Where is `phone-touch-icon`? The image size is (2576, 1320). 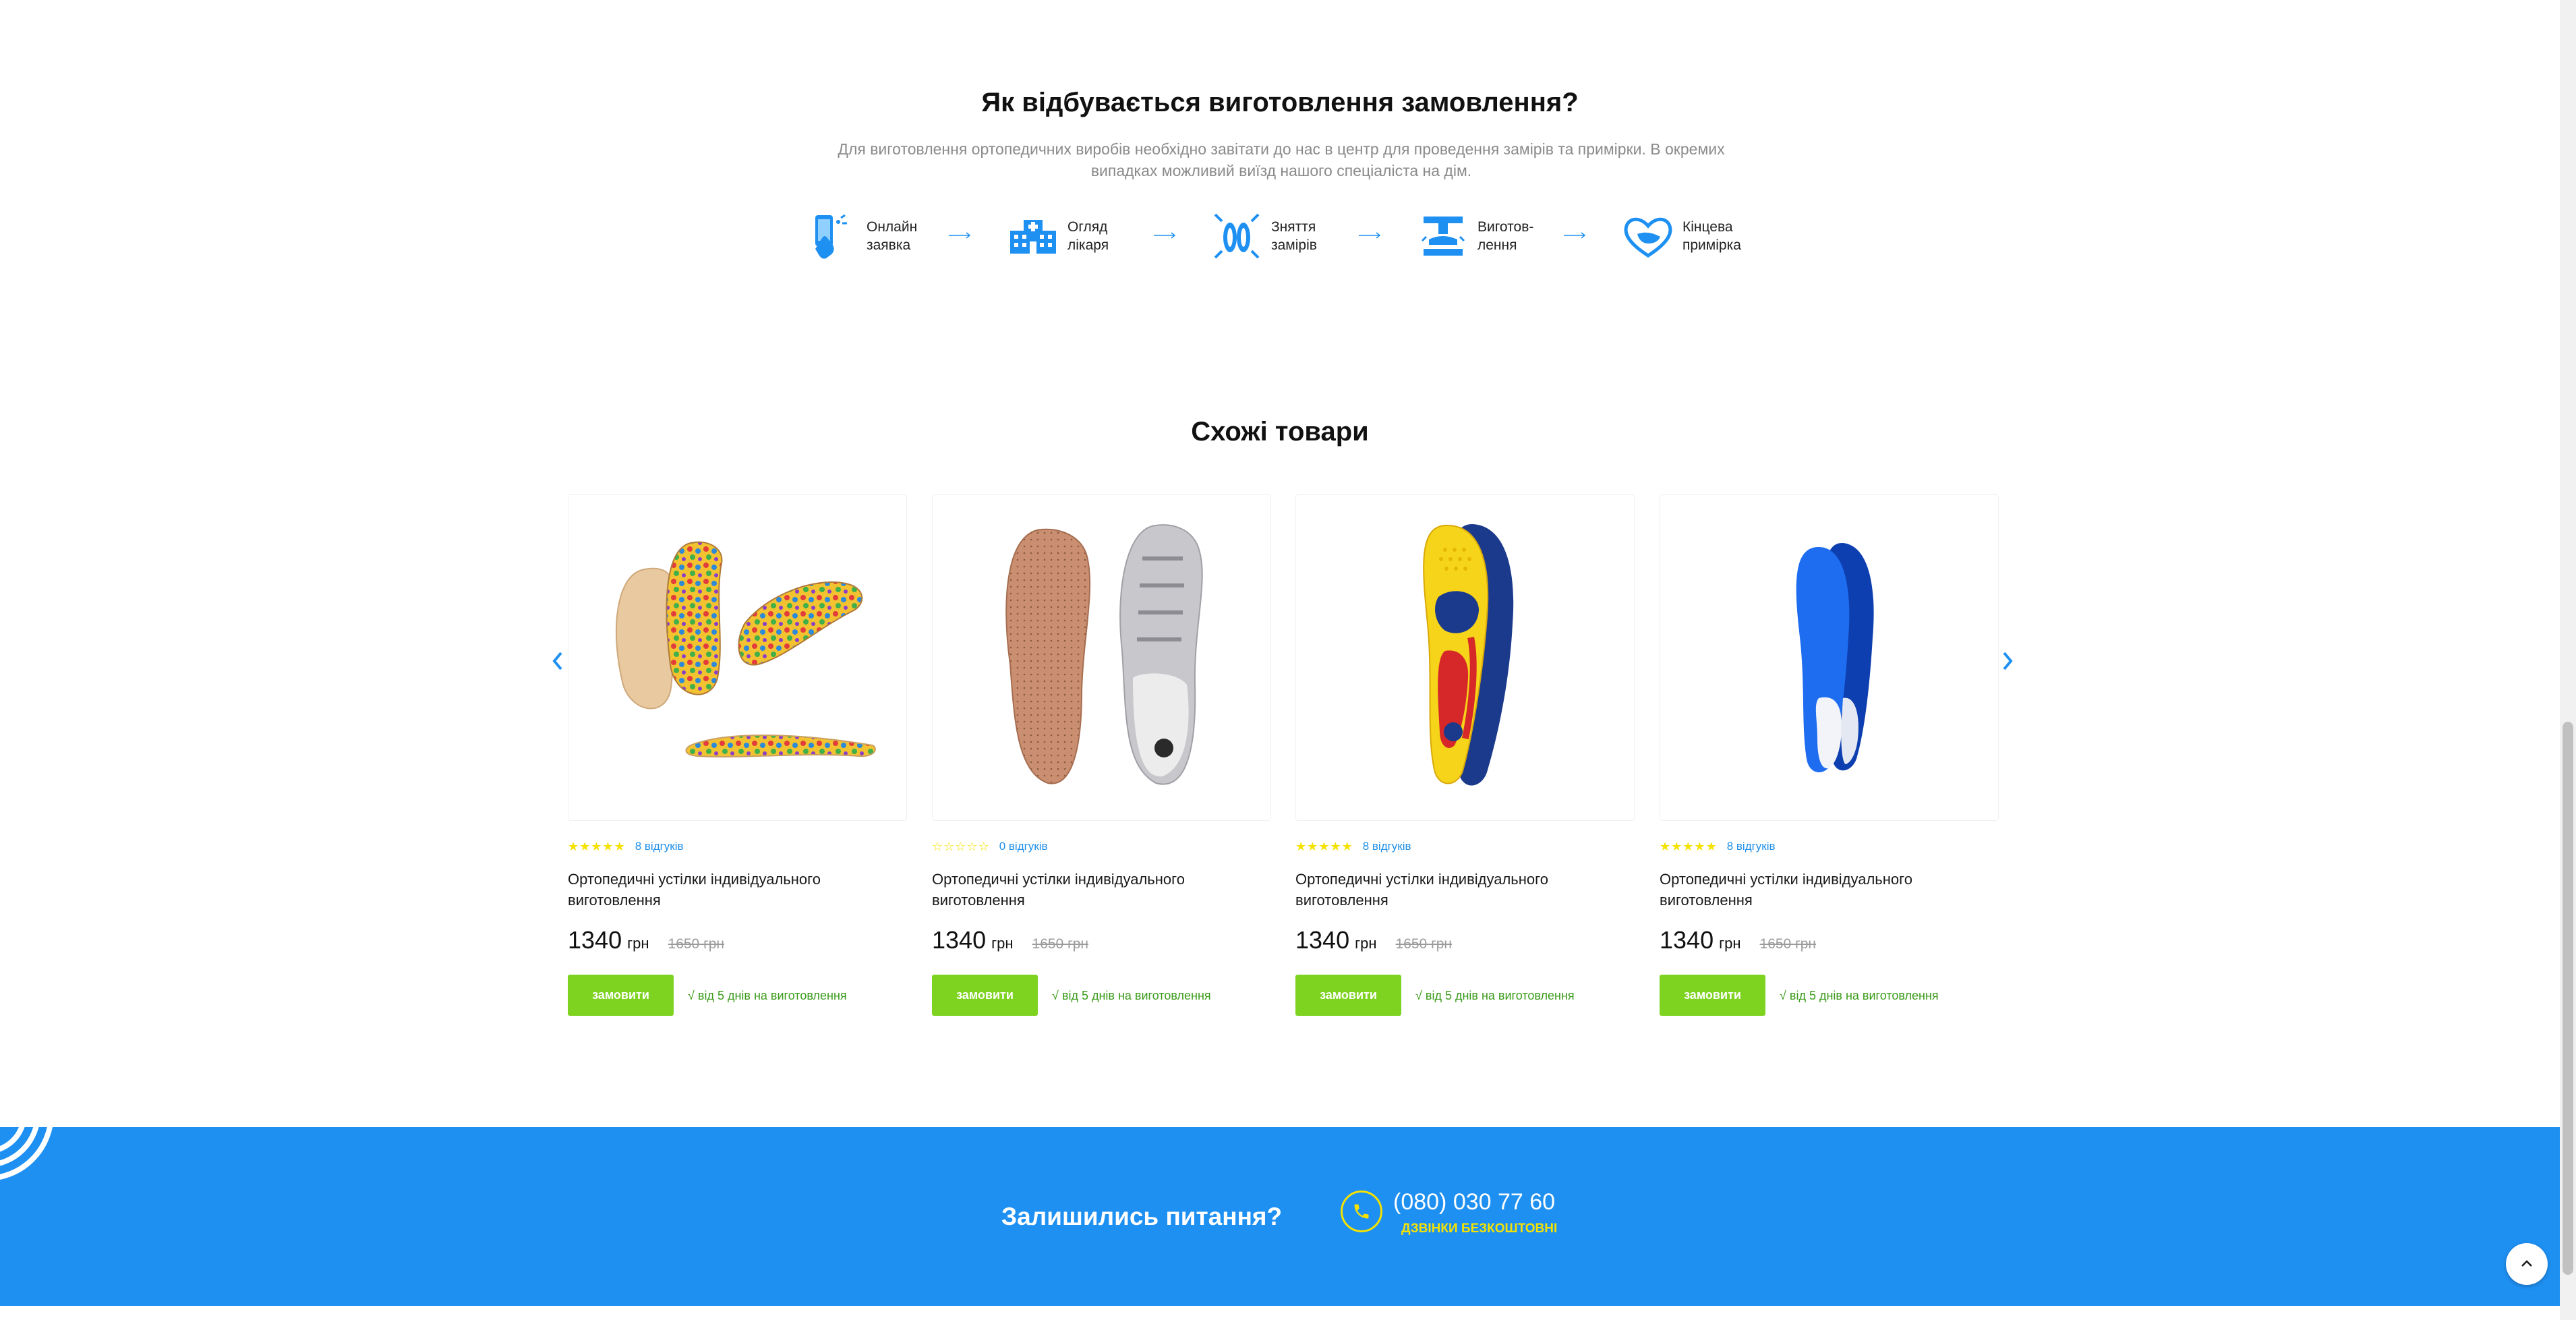
phone-touch-icon is located at coordinates (832, 236).